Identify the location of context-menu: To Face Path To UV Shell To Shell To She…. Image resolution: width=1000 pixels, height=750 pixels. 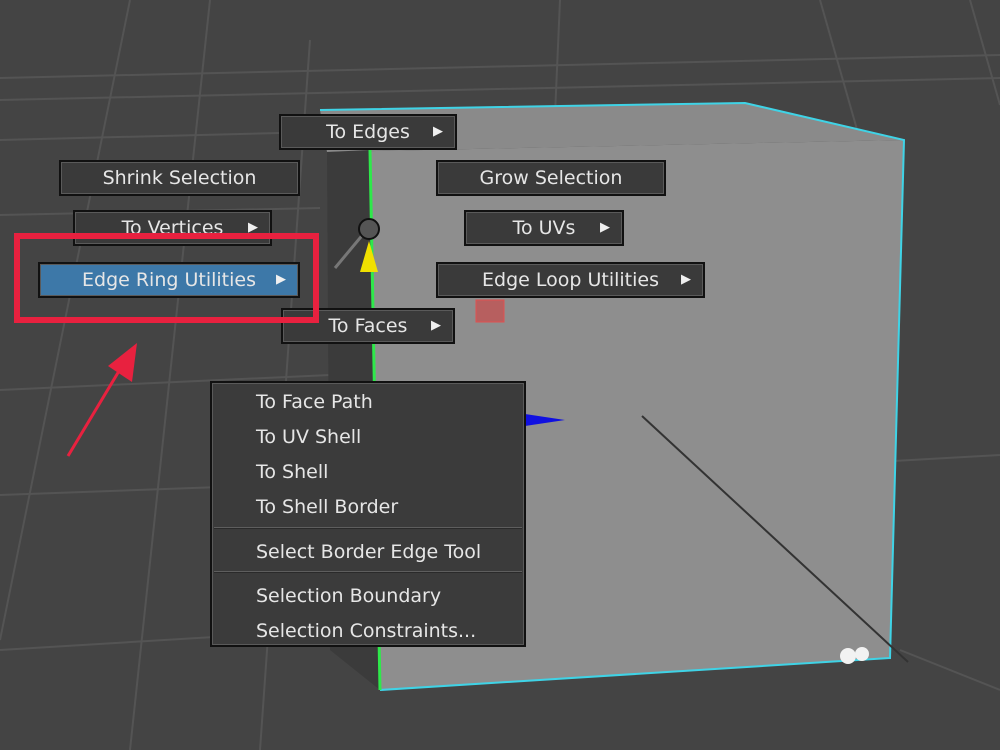
(368, 514).